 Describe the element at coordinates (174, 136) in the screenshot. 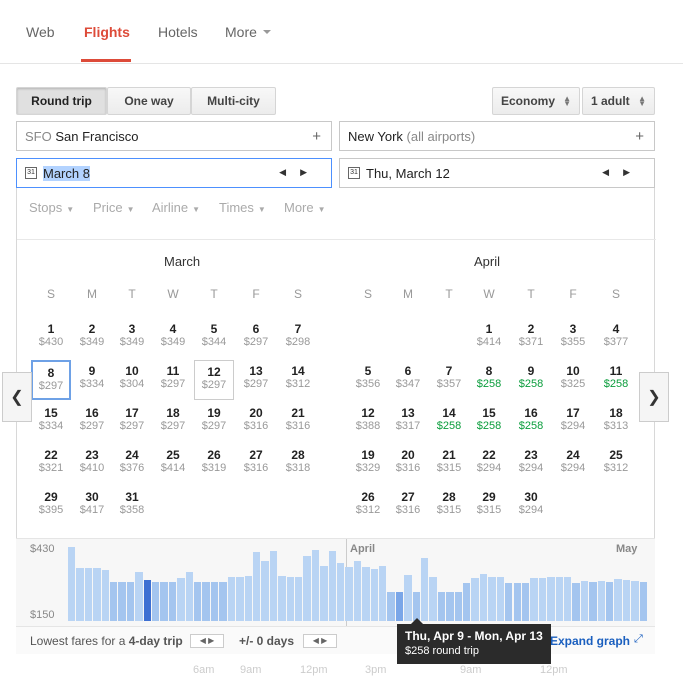

I see `origin-field: SFO San Francisco +` at that location.